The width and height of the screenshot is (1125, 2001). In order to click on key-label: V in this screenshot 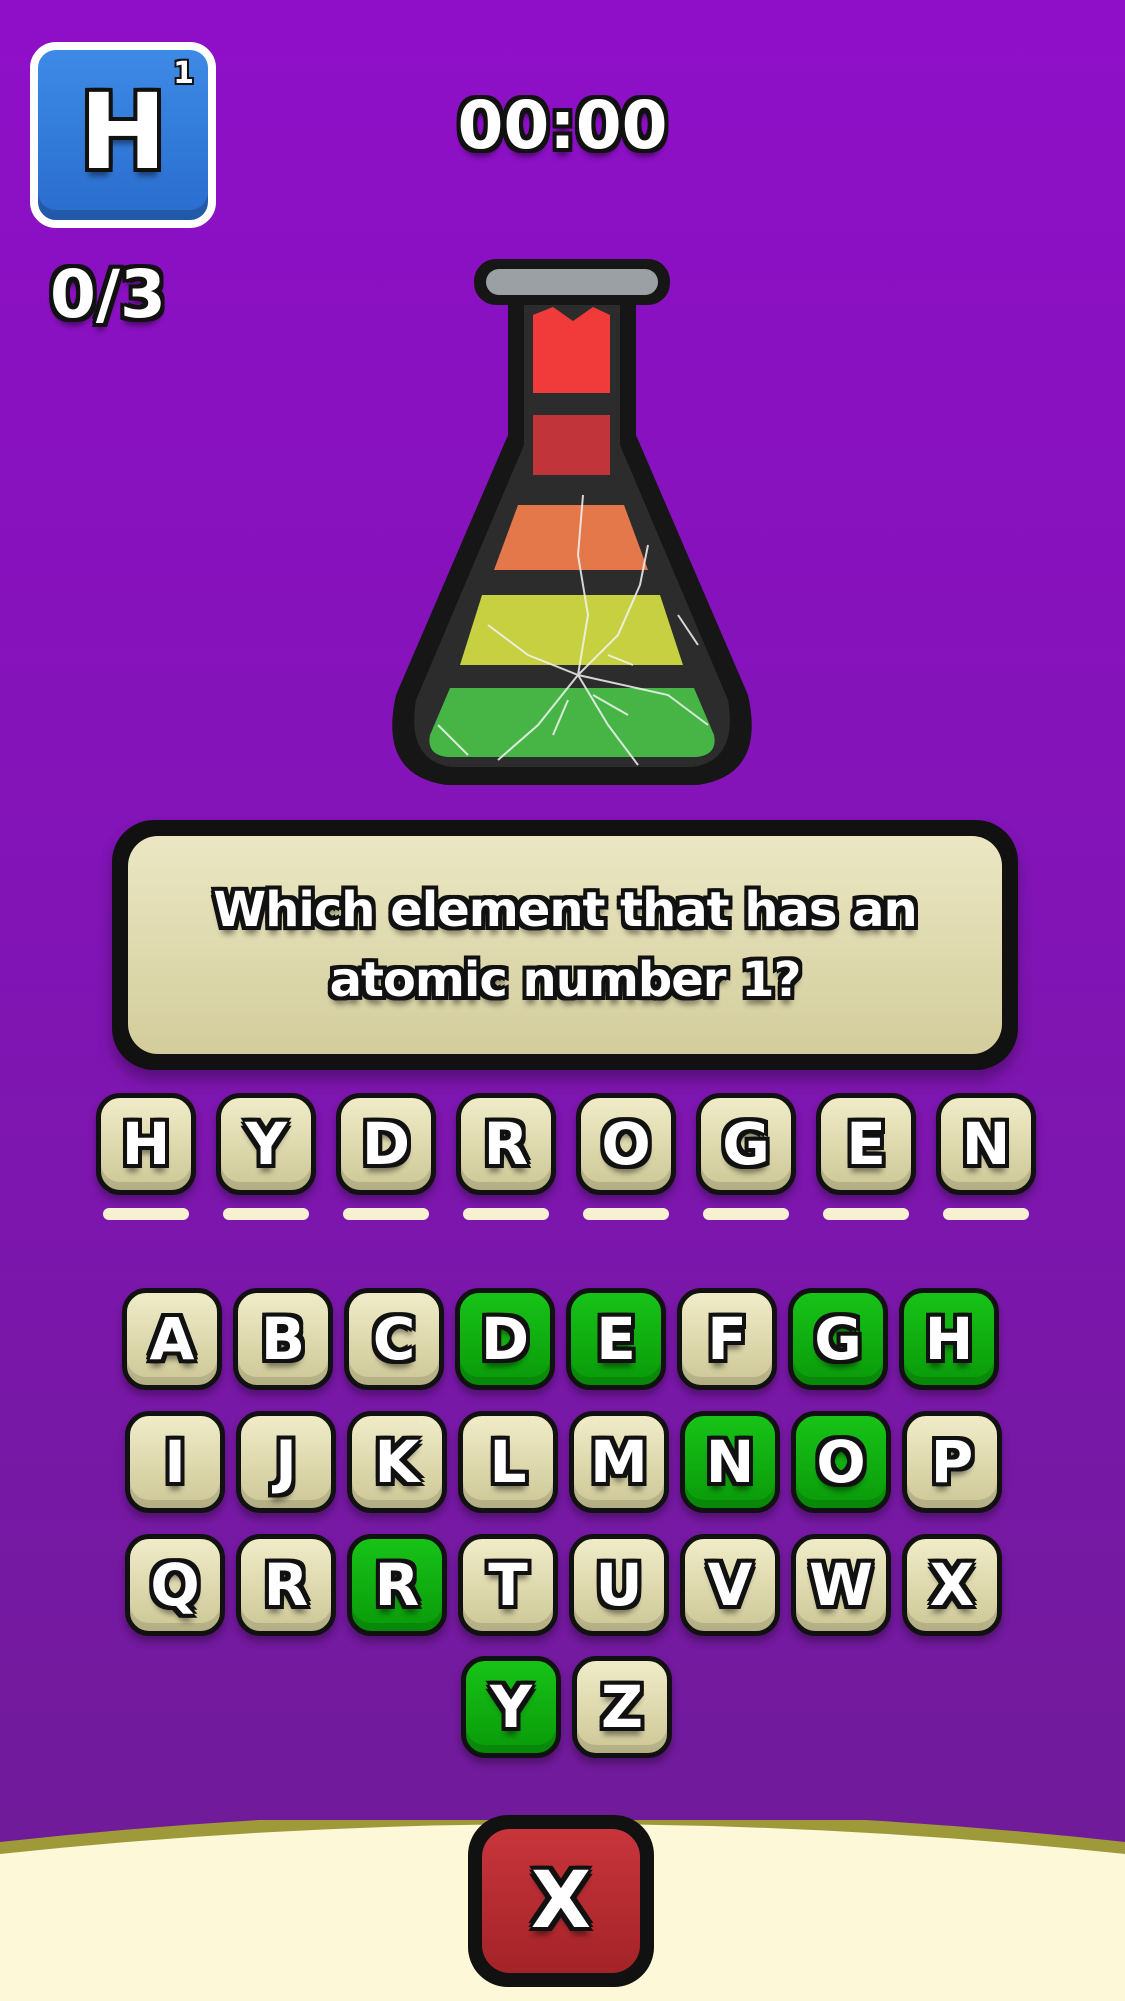, I will do `click(730, 1585)`.